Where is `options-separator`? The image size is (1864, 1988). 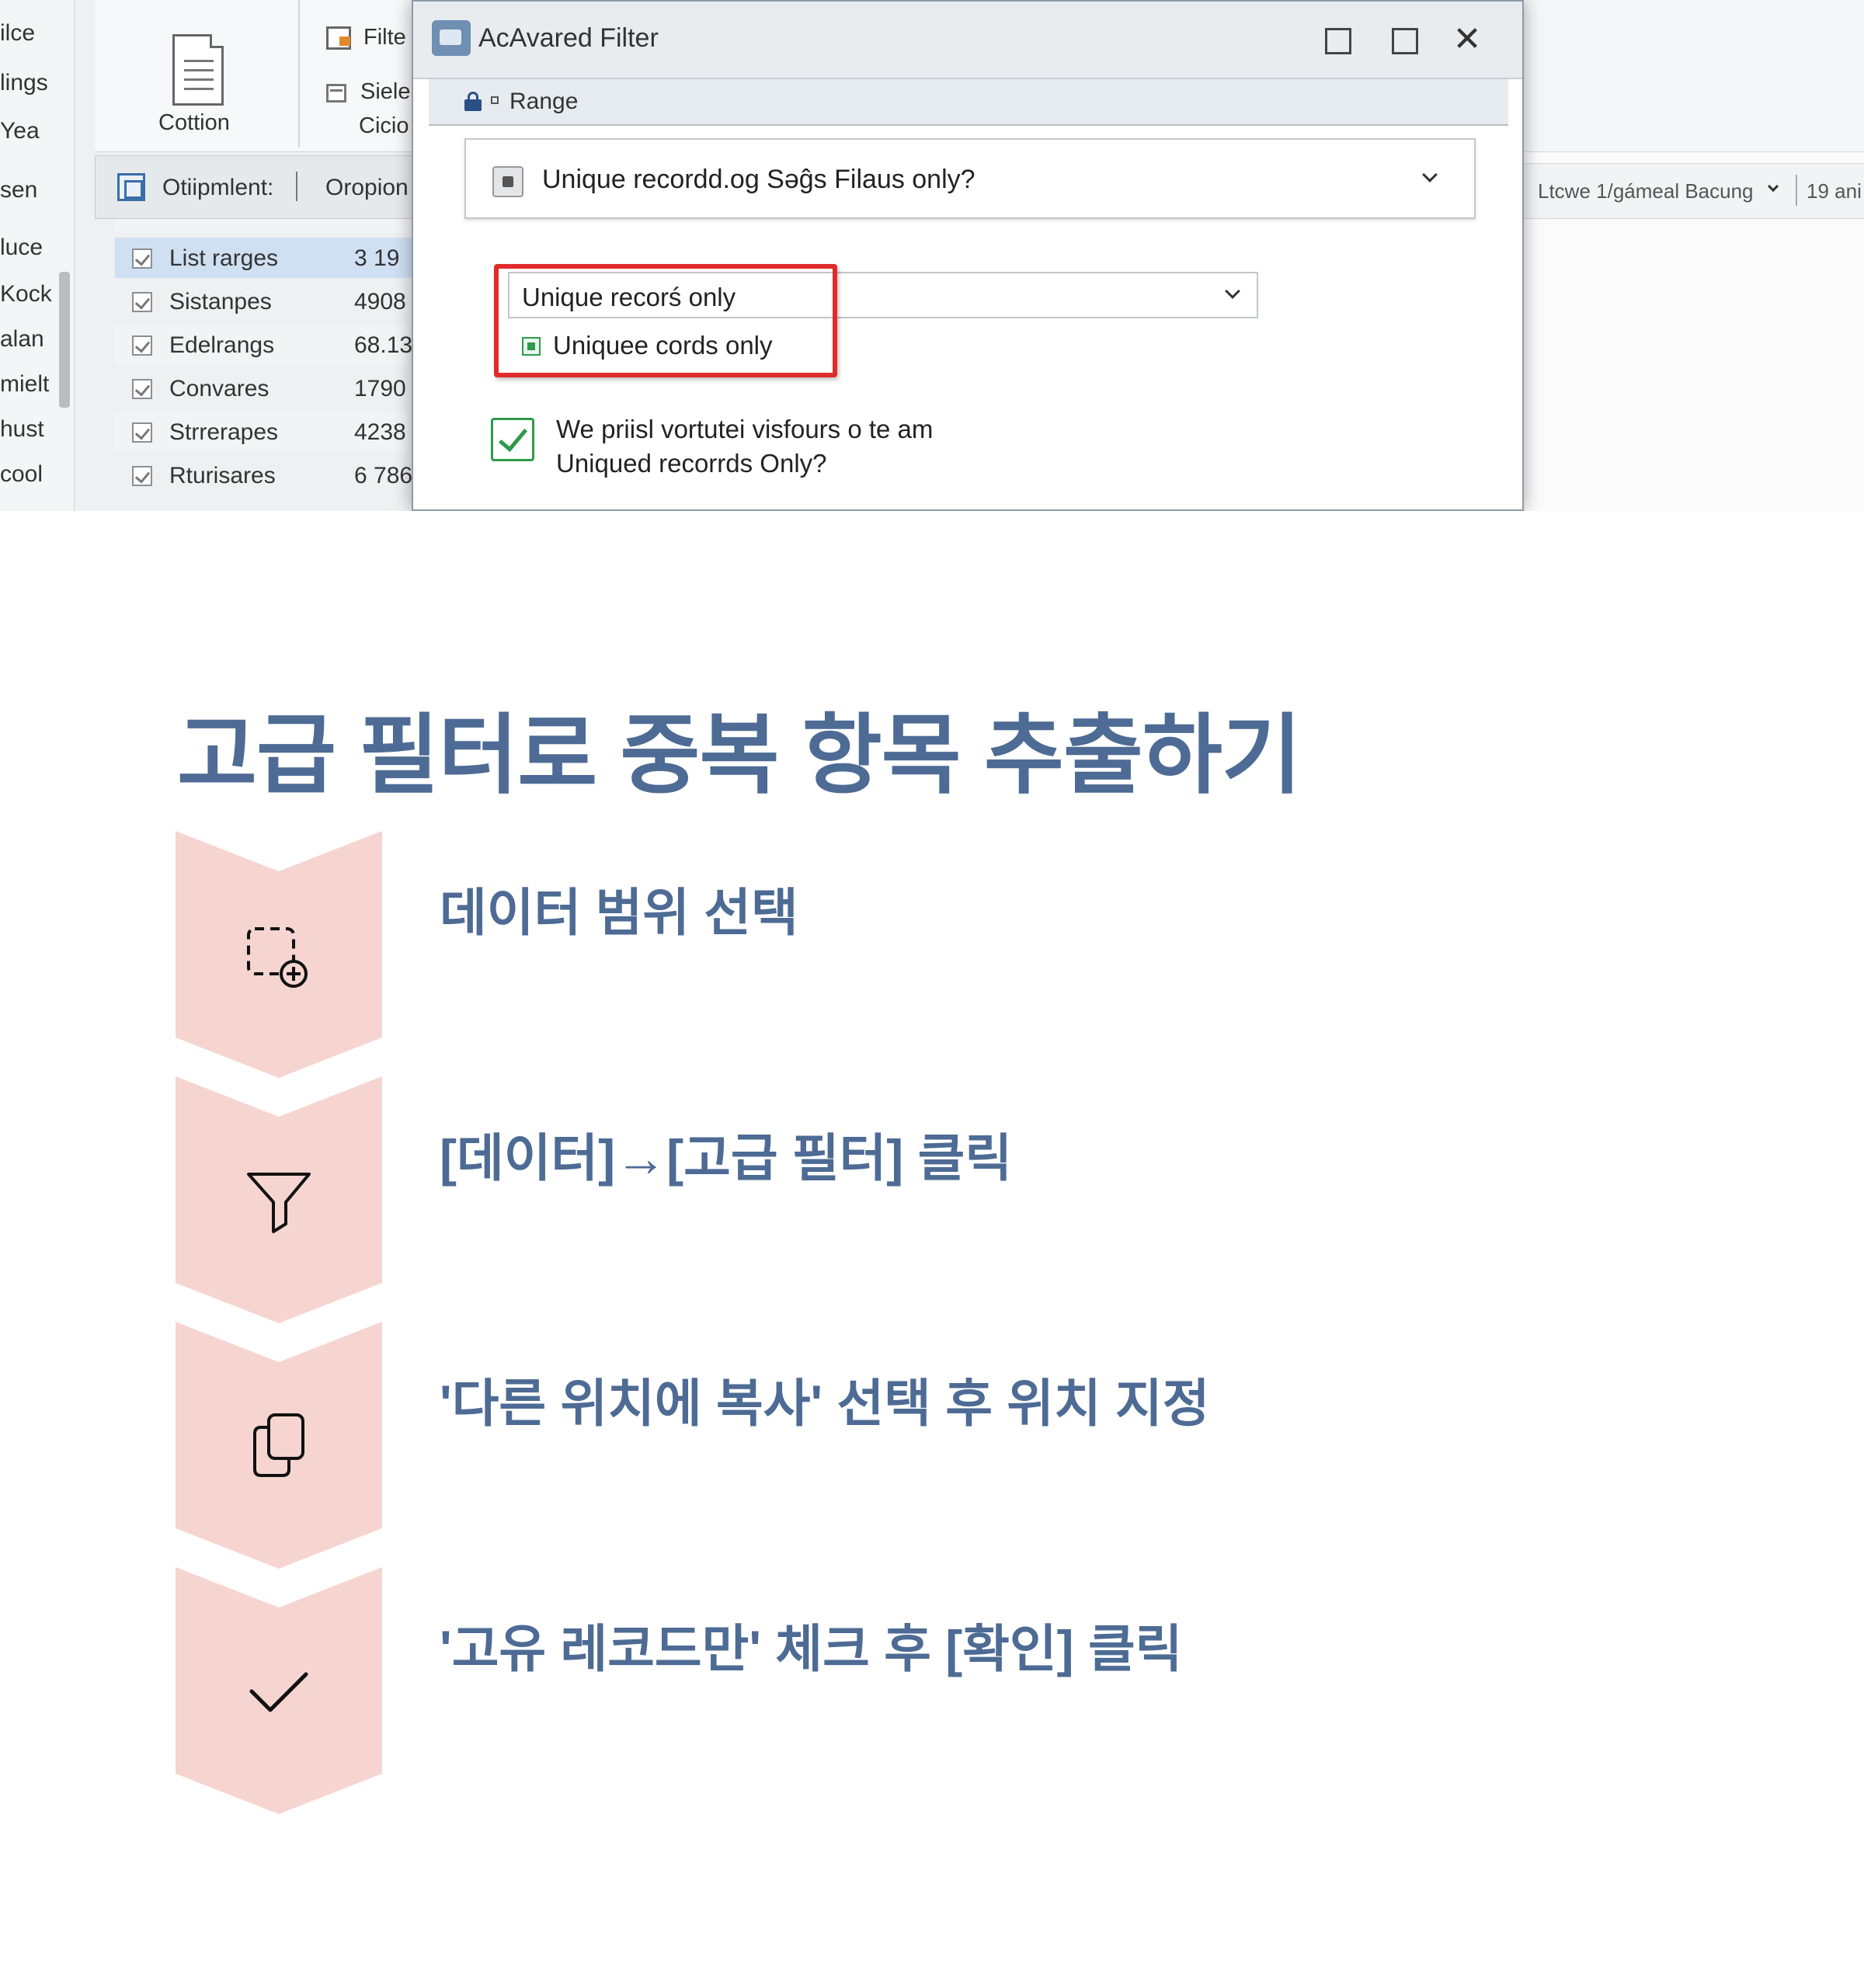
options-separator is located at coordinates (296, 186).